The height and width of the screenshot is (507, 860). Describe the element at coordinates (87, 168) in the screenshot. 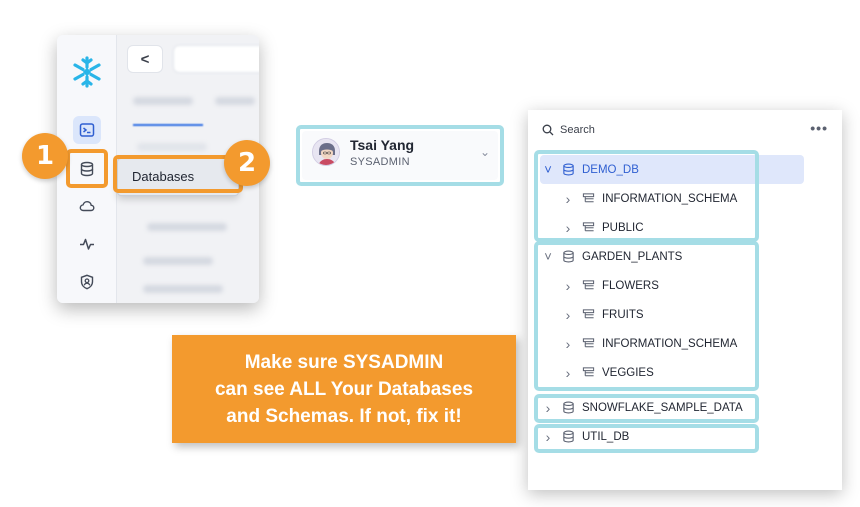

I see `database-nav-highlight` at that location.